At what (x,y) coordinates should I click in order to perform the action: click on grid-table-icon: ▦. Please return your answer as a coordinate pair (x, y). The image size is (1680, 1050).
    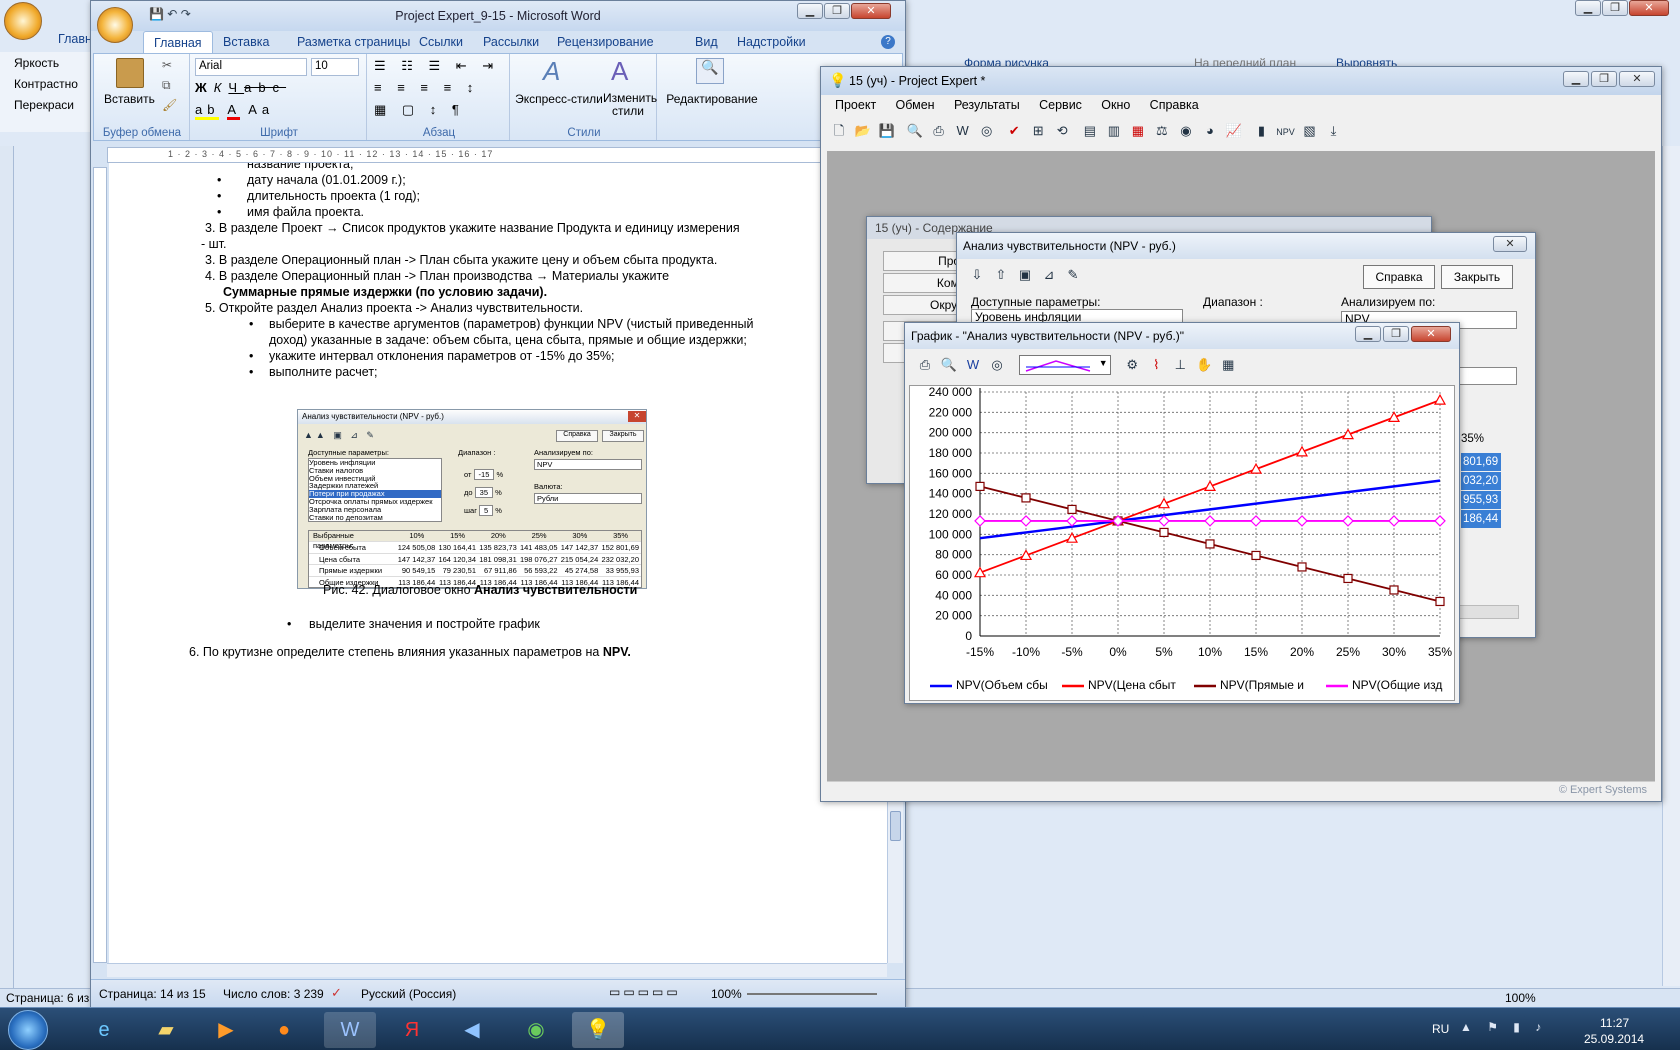
    Looking at the image, I should click on (1228, 365).